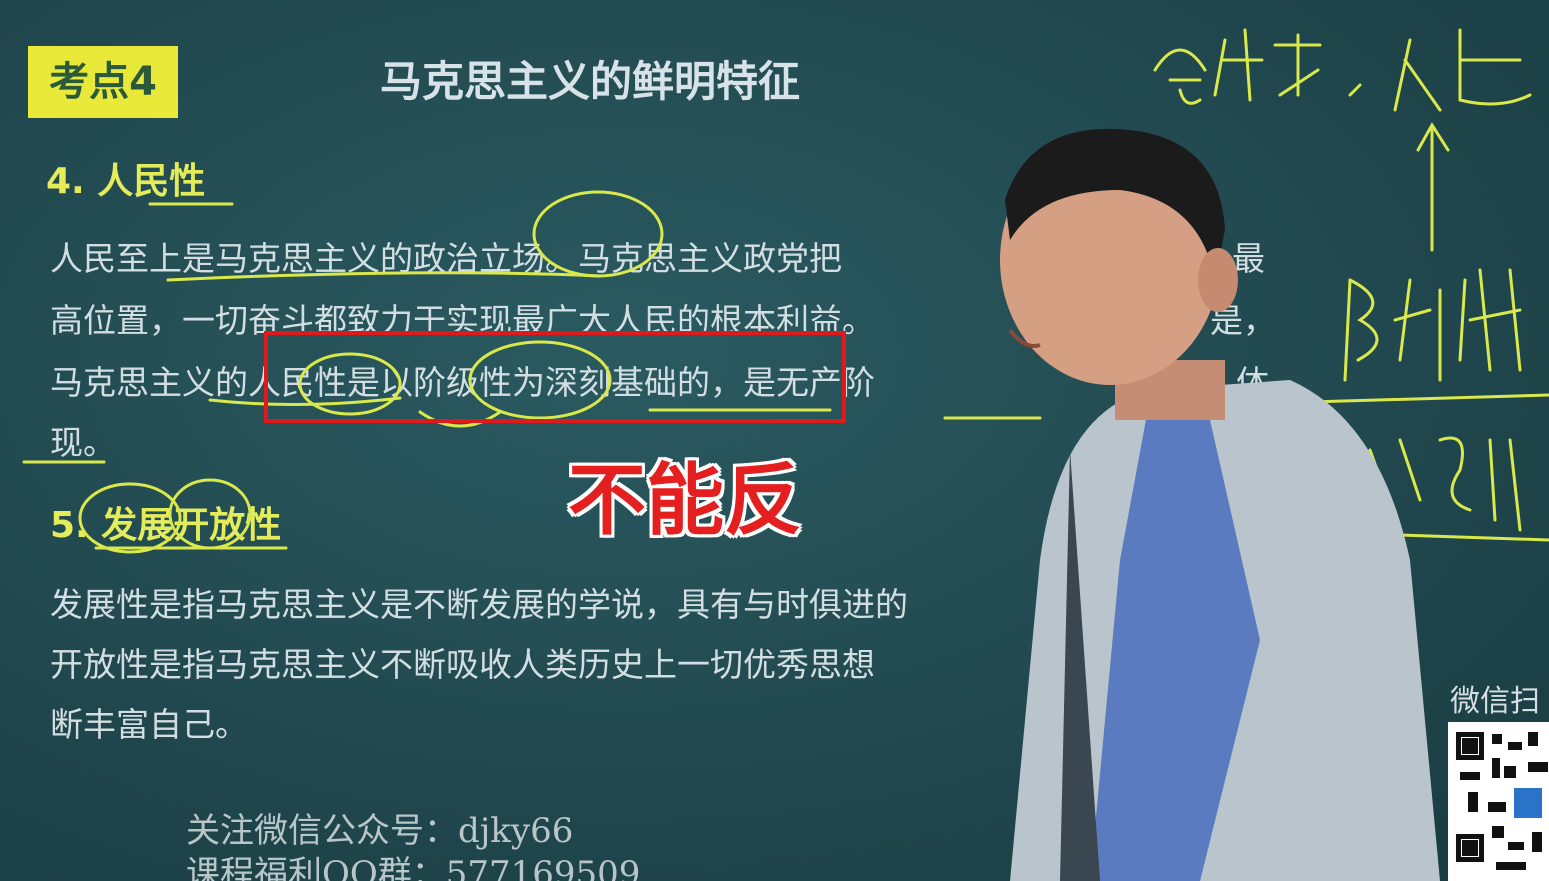 The image size is (1549, 881). What do you see at coordinates (380, 831) in the screenshot?
I see `footer-wechat: 关注微信公众号：djky66` at bounding box center [380, 831].